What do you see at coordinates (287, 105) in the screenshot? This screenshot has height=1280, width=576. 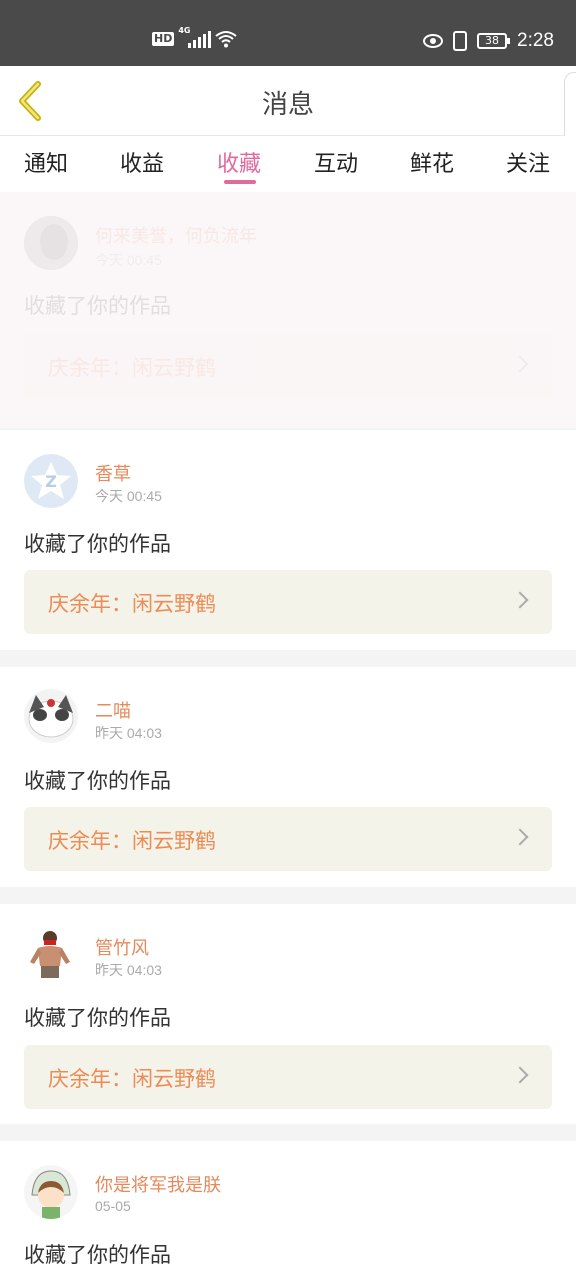 I see `page-title: 消息` at bounding box center [287, 105].